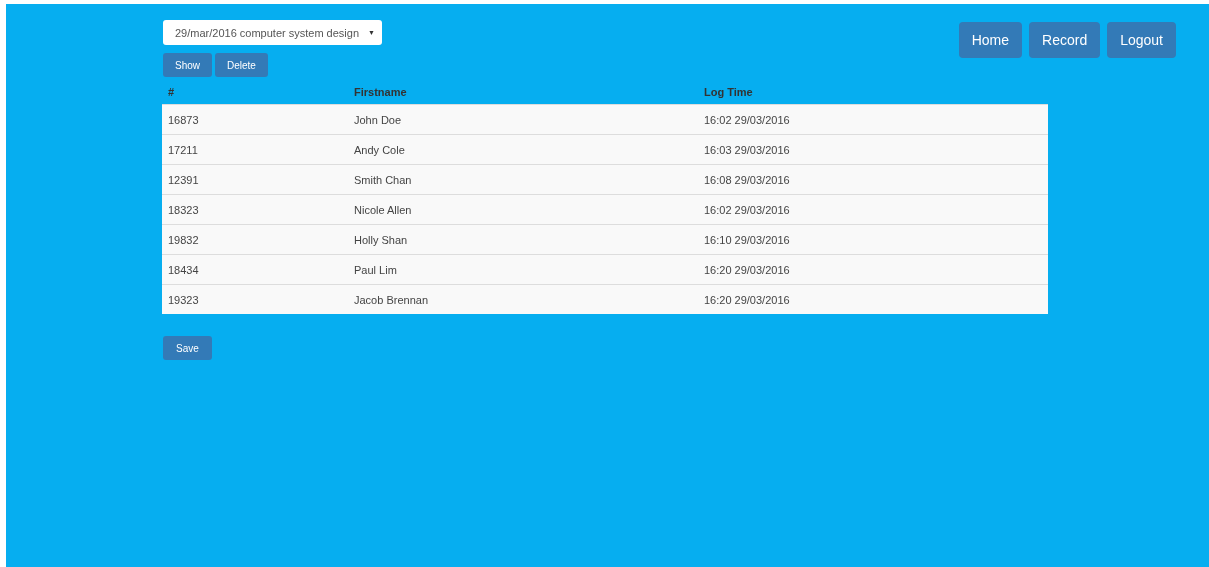 The height and width of the screenshot is (567, 1209). What do you see at coordinates (255, 209) in the screenshot?
I see `table-cell: 18323` at bounding box center [255, 209].